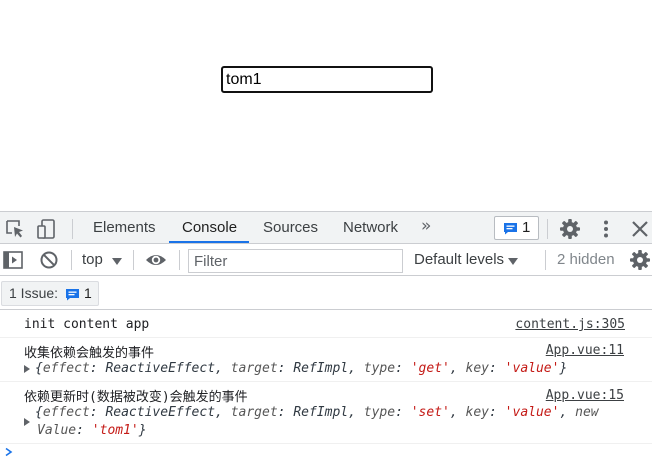 This screenshot has width=652, height=466. Describe the element at coordinates (49, 260) in the screenshot. I see `clear-console-icon` at that location.